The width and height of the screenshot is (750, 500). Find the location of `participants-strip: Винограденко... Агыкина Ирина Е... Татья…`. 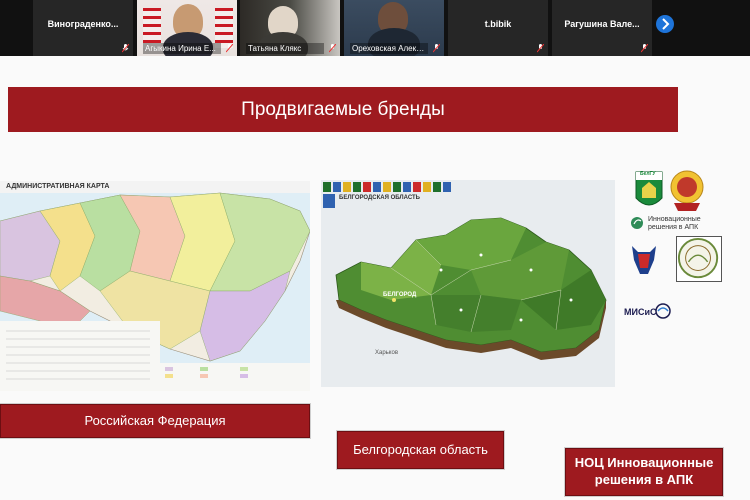

participants-strip: Винограденко... Агыкина Ирина Е... Татья… is located at coordinates (375, 28).